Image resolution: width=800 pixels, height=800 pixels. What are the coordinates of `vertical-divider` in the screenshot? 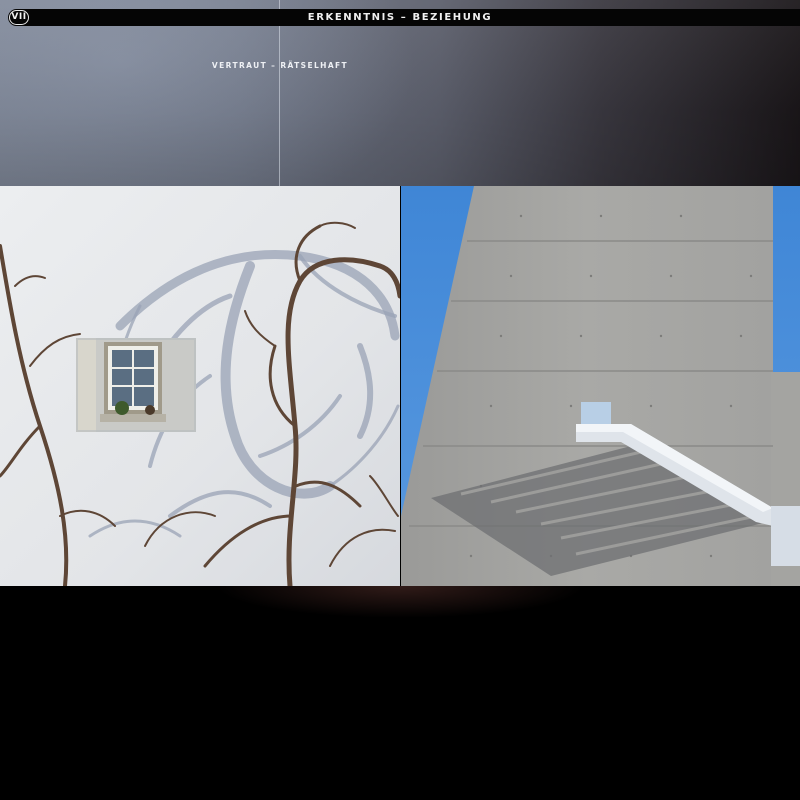 It's located at (279, 93).